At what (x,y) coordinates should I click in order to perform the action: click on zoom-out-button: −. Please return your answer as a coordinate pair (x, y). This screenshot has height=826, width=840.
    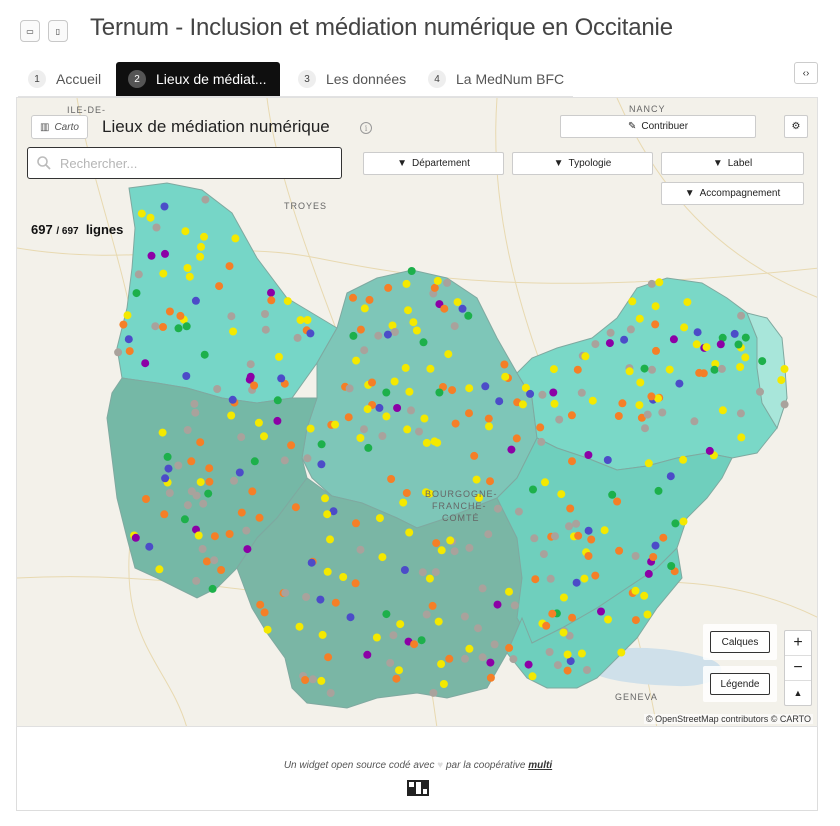
    Looking at the image, I should click on (798, 668).